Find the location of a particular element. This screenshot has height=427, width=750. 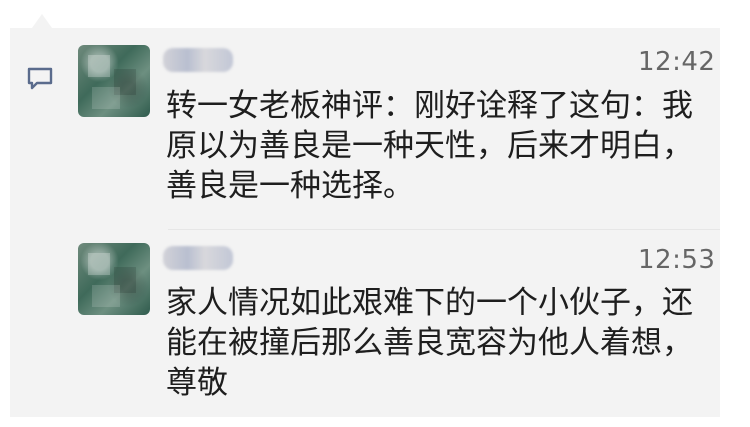

comment-icon is located at coordinates (40, 79).